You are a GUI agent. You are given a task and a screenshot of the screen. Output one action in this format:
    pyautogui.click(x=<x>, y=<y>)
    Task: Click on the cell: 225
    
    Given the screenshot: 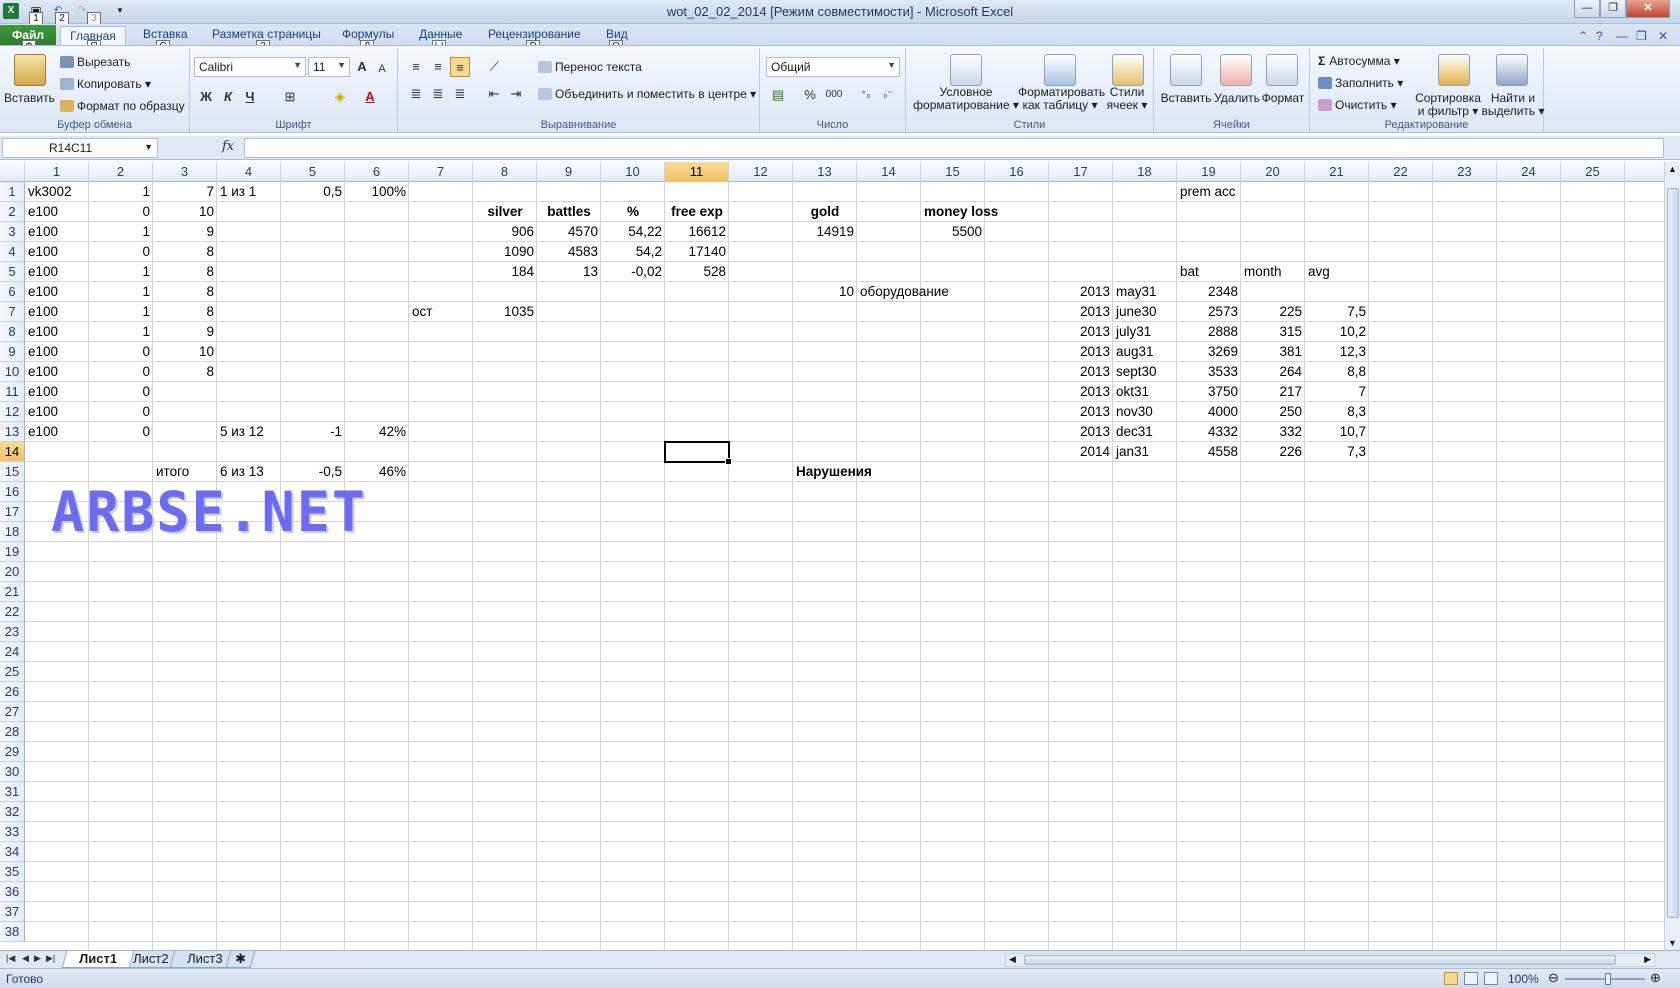 What is the action you would take?
    pyautogui.click(x=1273, y=312)
    